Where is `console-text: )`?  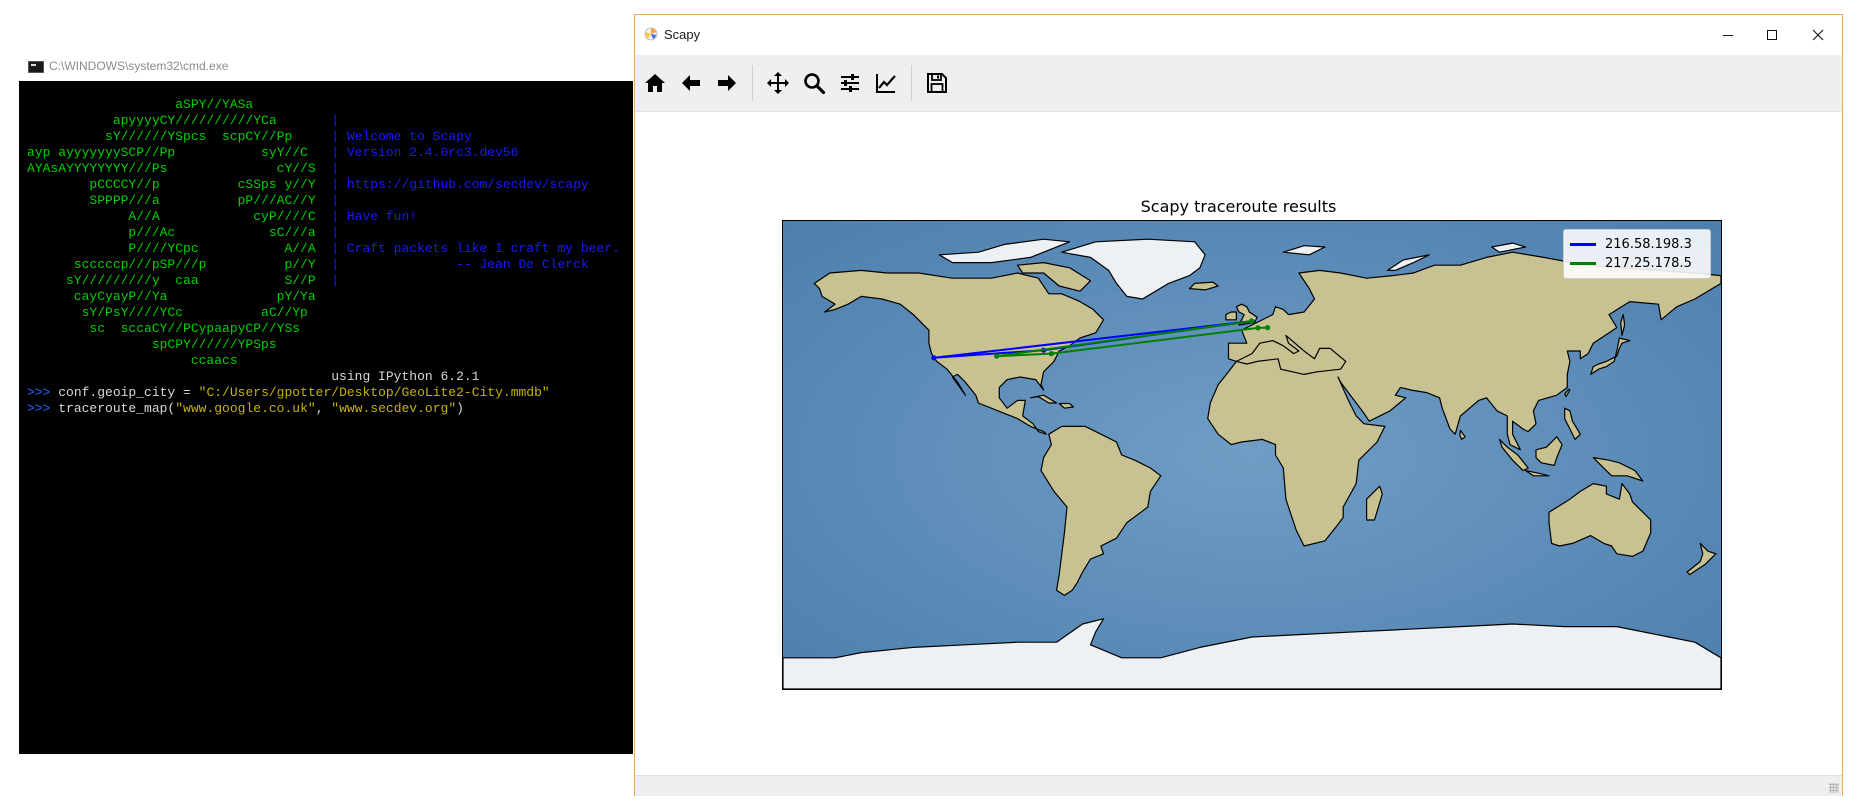 console-text: ) is located at coordinates (460, 408).